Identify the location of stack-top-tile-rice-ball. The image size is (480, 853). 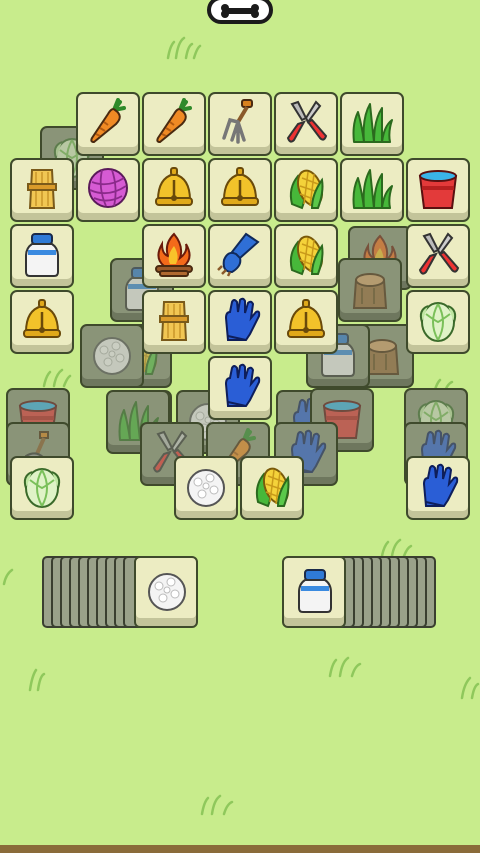
(166, 592).